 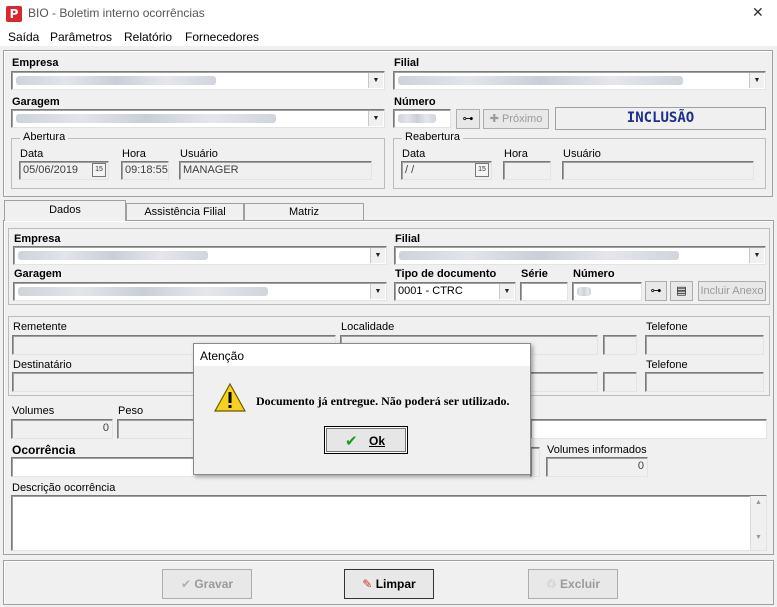 What do you see at coordinates (758, 502) in the screenshot?
I see `chevron-up-icon: ▲` at bounding box center [758, 502].